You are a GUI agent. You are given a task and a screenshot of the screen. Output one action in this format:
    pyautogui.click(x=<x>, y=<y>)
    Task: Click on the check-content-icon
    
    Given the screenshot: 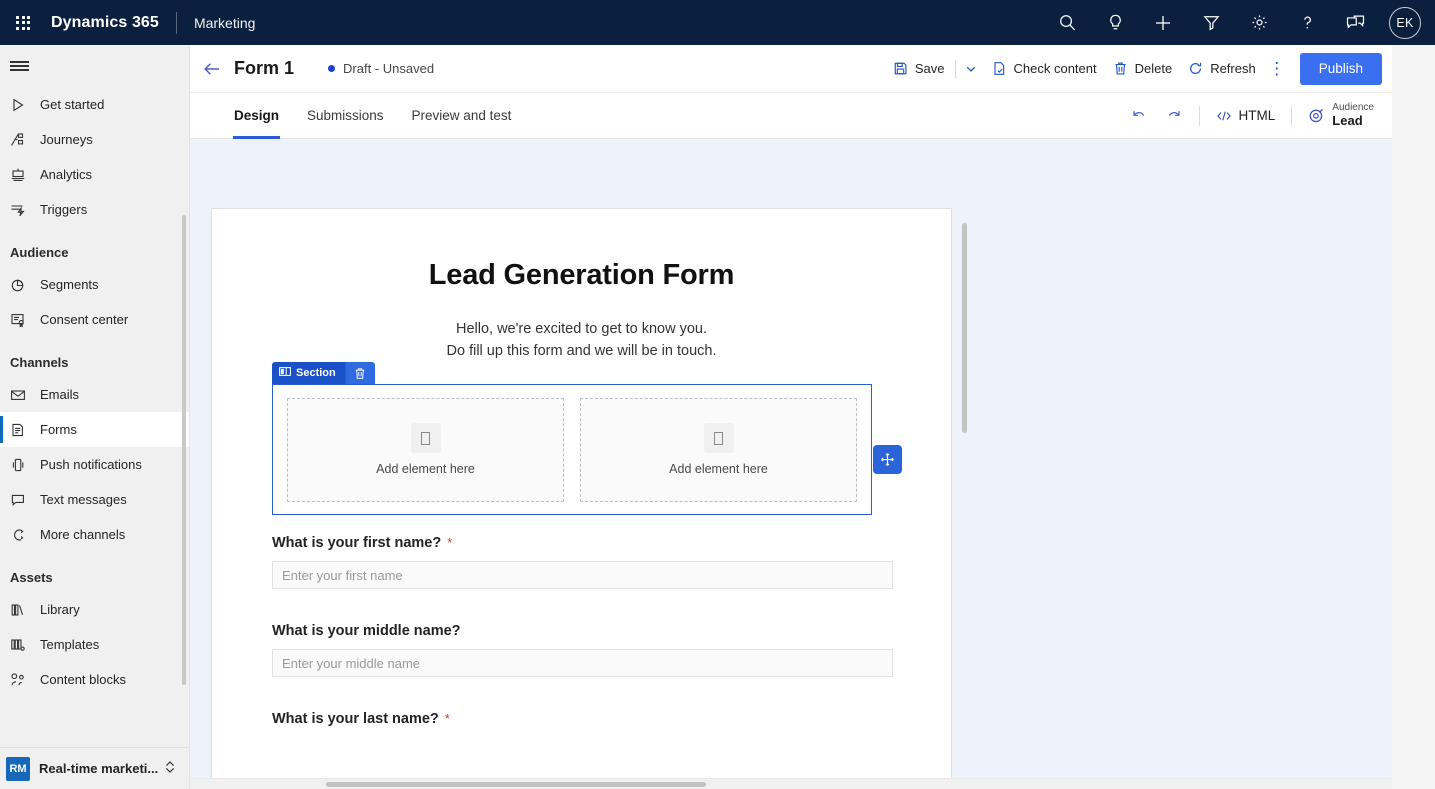 What is the action you would take?
    pyautogui.click(x=999, y=68)
    